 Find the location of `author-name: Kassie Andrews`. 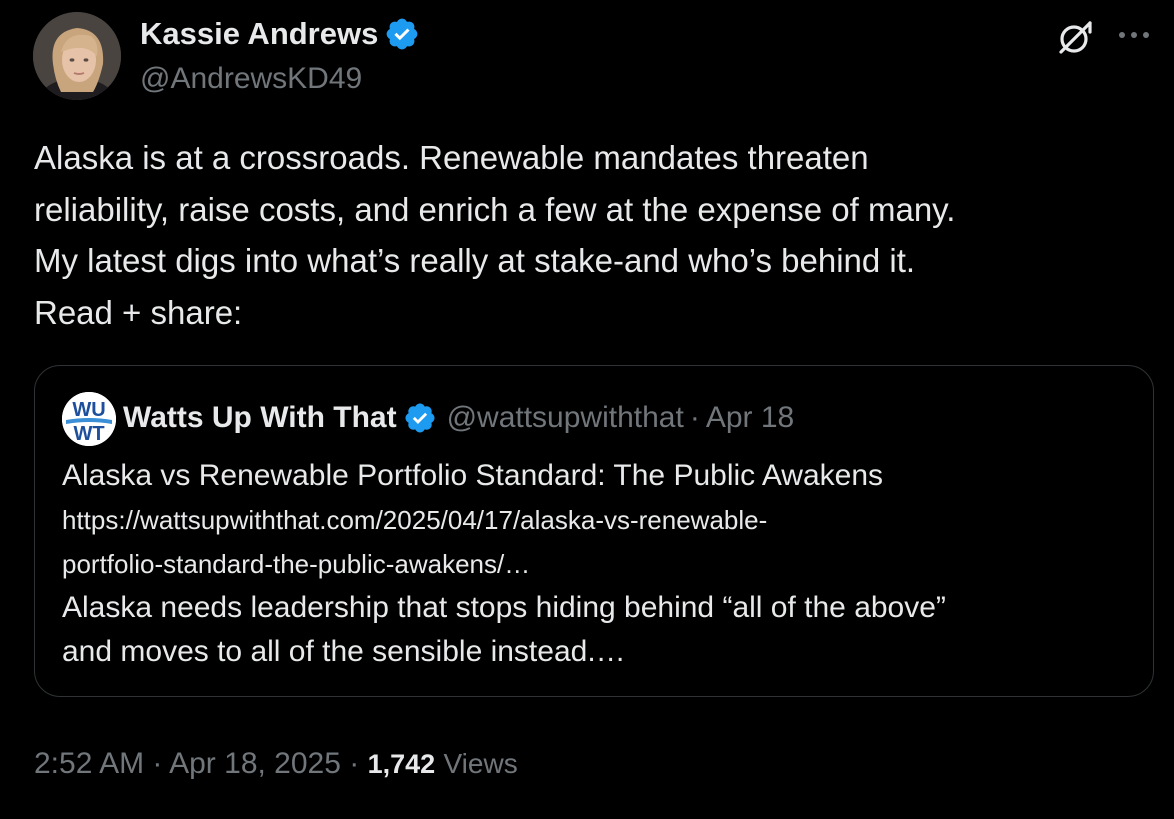

author-name: Kassie Andrews is located at coordinates (259, 34).